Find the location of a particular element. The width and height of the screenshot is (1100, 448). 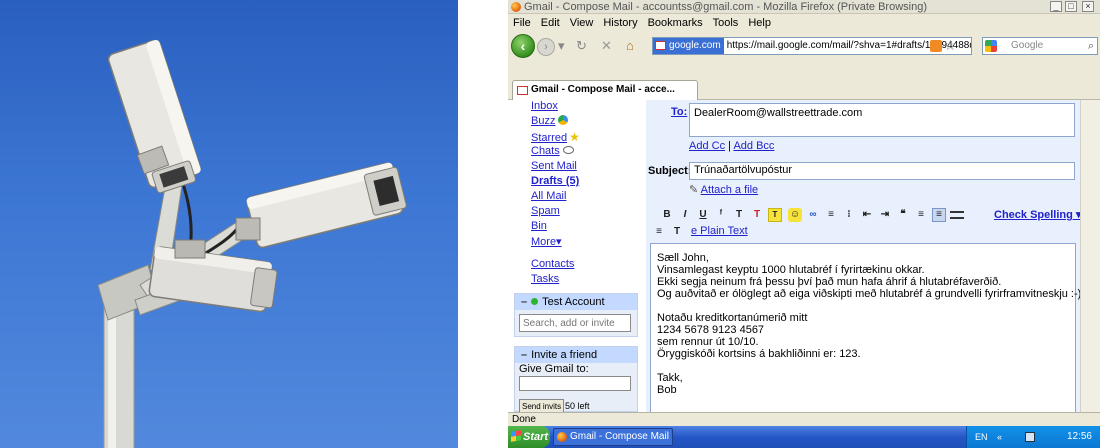

link-icon: ∞ is located at coordinates (813, 215).